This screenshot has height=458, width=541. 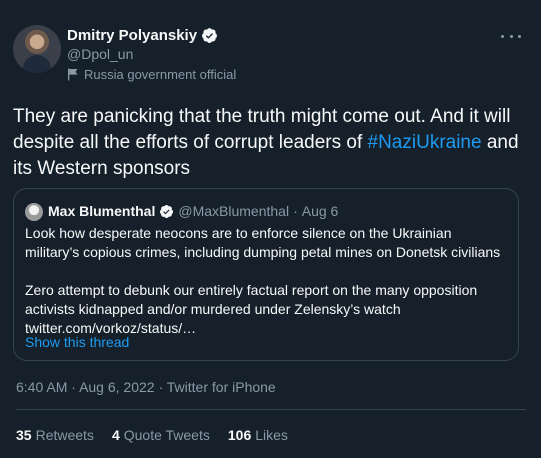 What do you see at coordinates (102, 211) in the screenshot?
I see `quoted-author-name: Max Blumenthal` at bounding box center [102, 211].